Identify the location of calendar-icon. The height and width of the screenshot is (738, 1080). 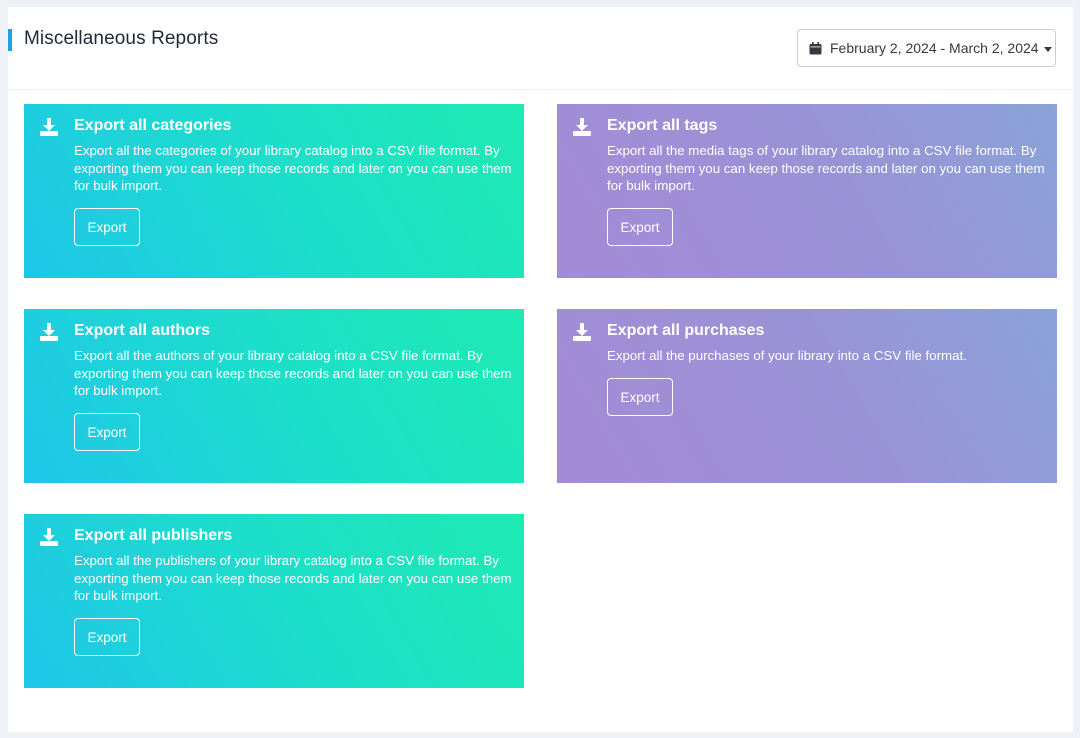
(815, 47).